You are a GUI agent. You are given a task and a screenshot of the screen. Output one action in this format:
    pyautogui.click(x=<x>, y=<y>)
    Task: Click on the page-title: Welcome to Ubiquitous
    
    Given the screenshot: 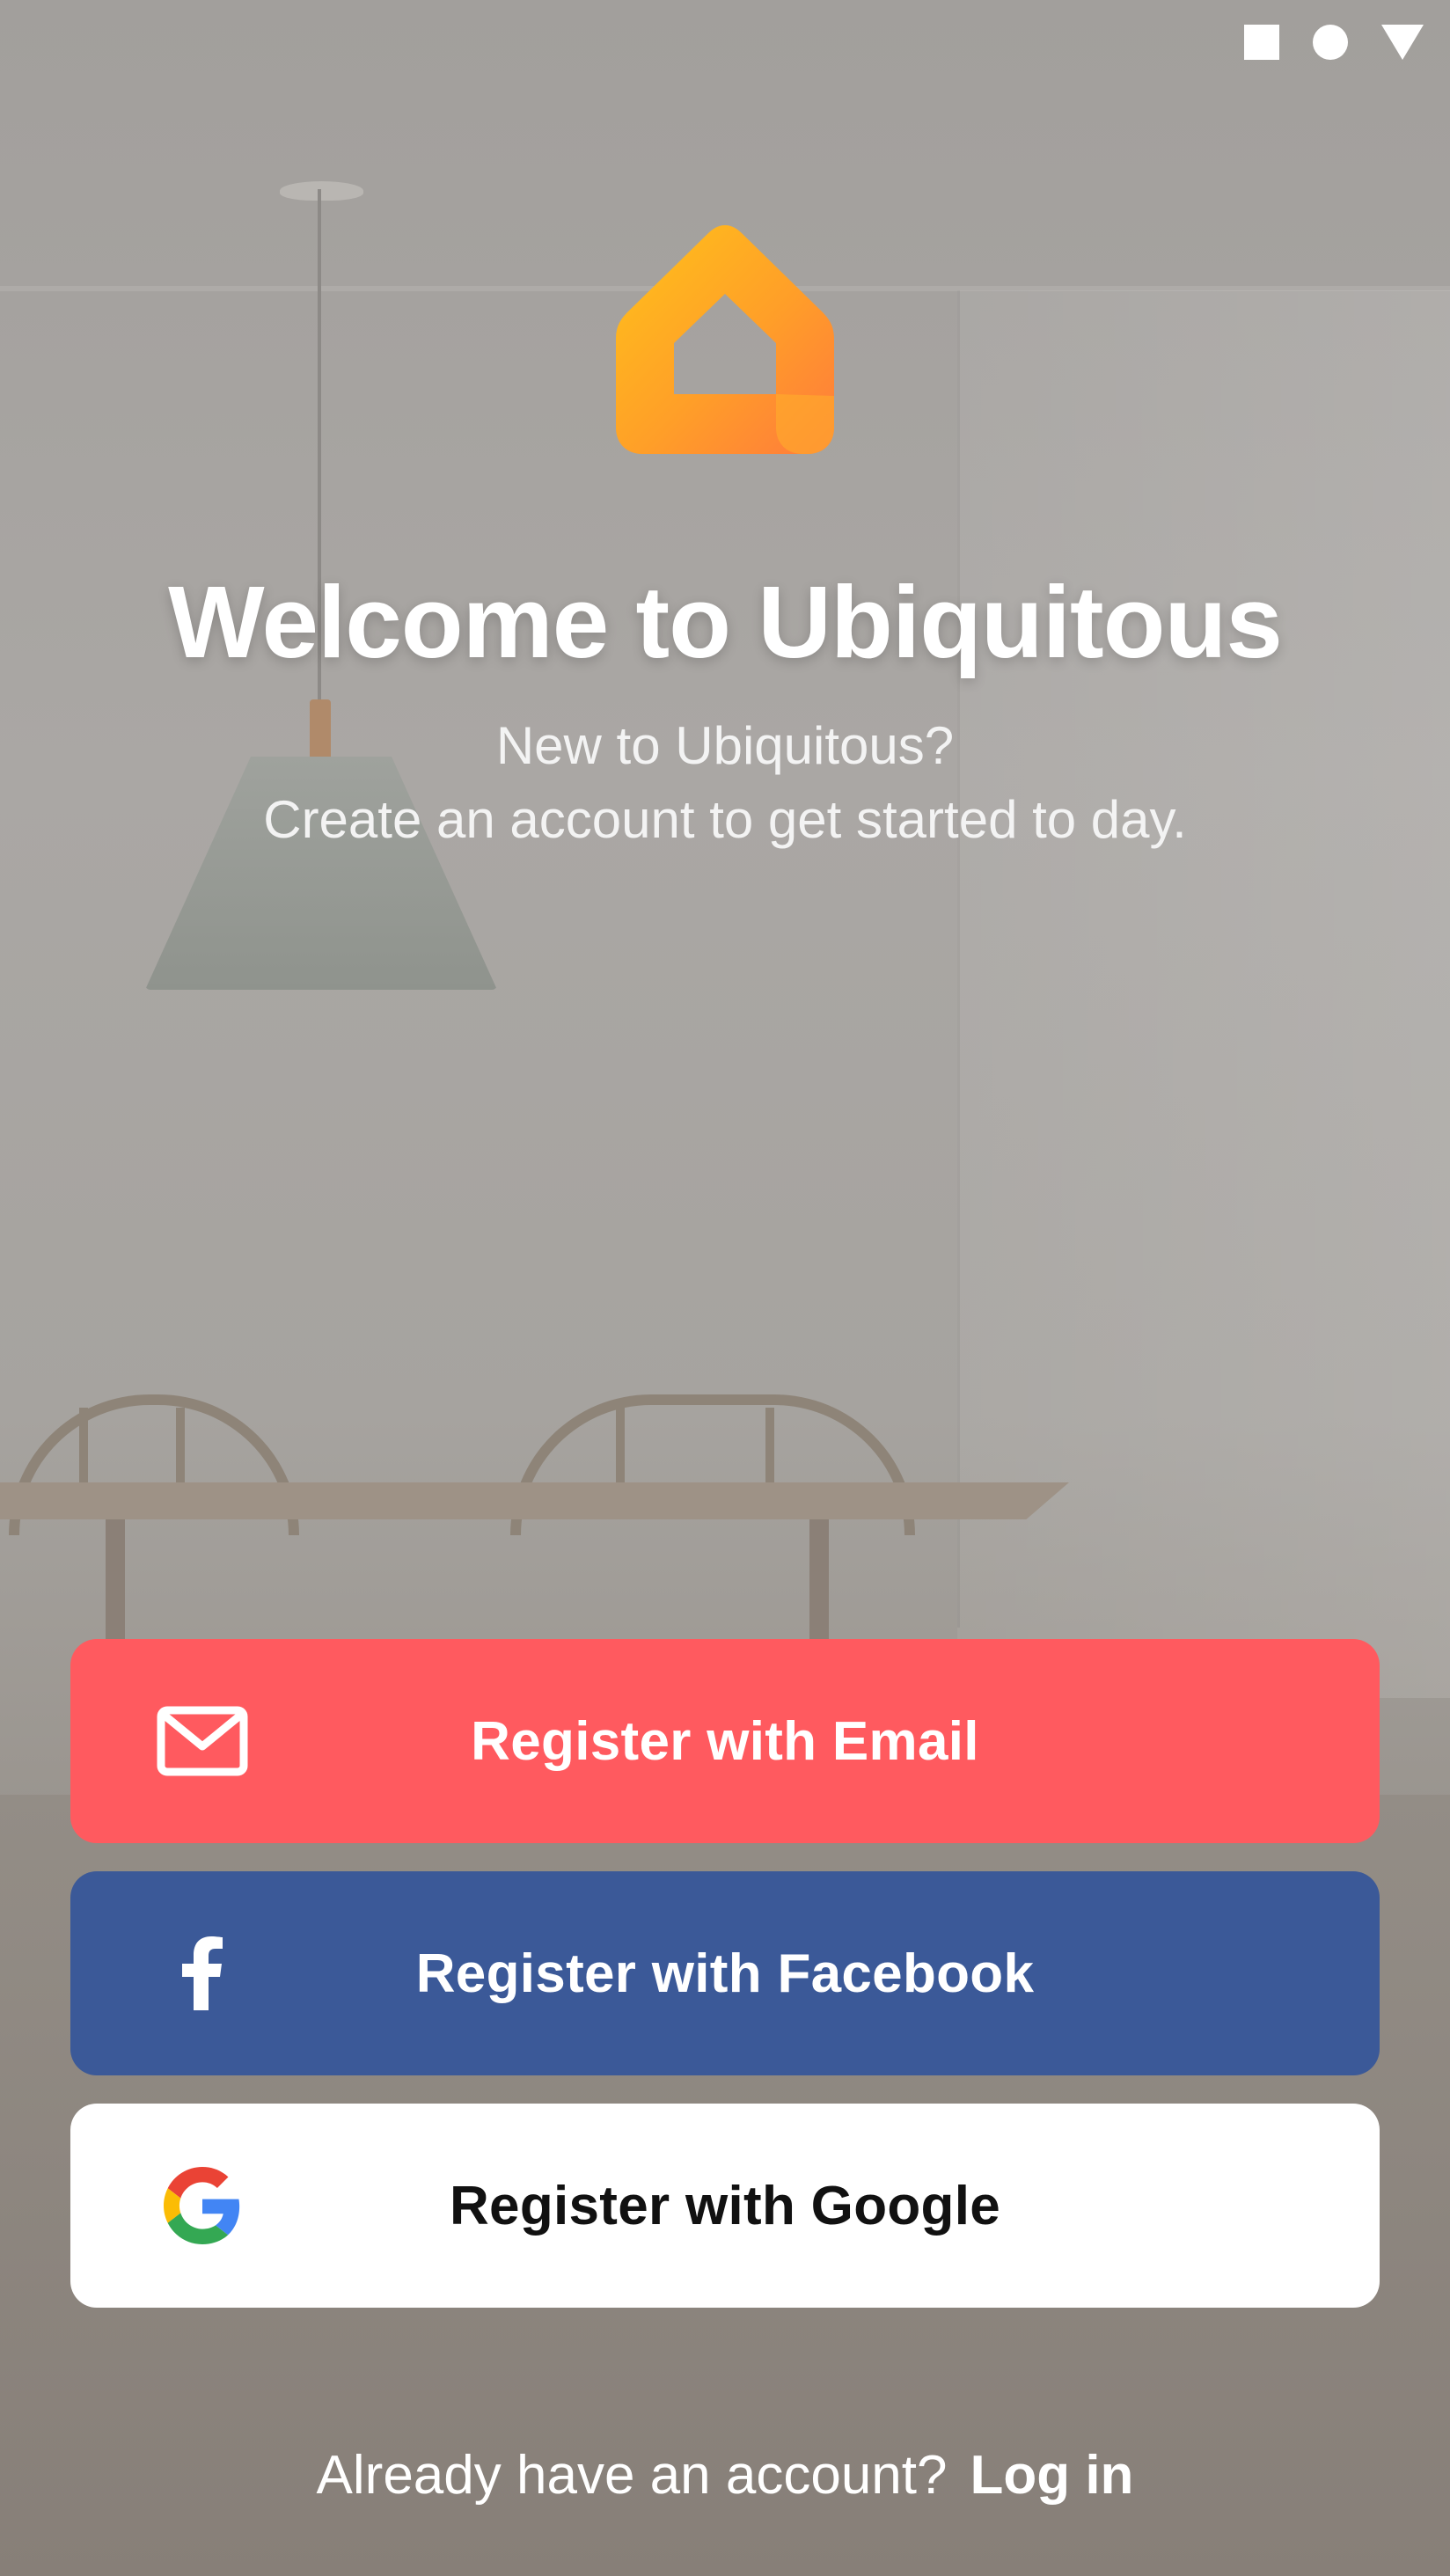 What is the action you would take?
    pyautogui.click(x=725, y=622)
    